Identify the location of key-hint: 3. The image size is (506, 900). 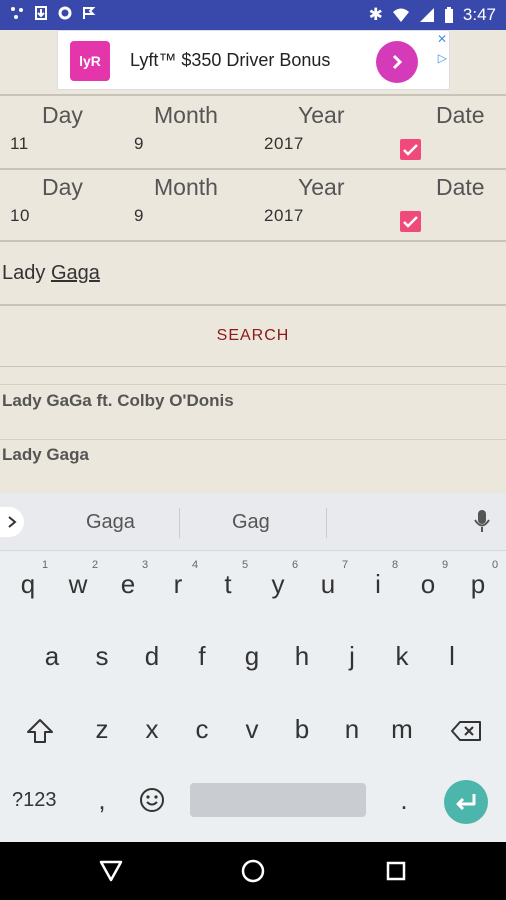
(145, 565).